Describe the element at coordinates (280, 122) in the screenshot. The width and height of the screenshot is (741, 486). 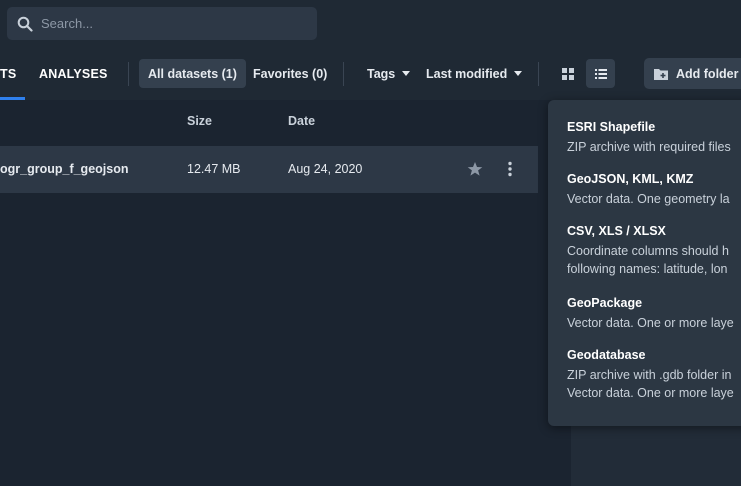
I see `table-header: Size Date` at that location.